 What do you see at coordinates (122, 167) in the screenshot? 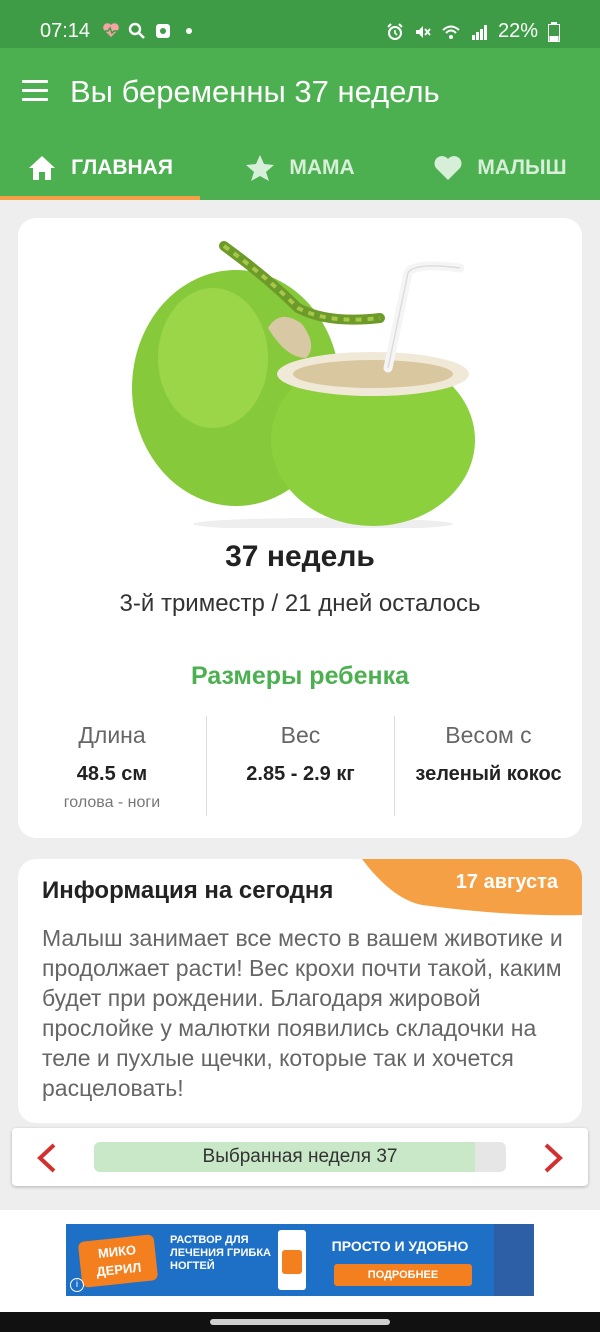
I see `tab-home-label: ГЛАВНАЯ` at bounding box center [122, 167].